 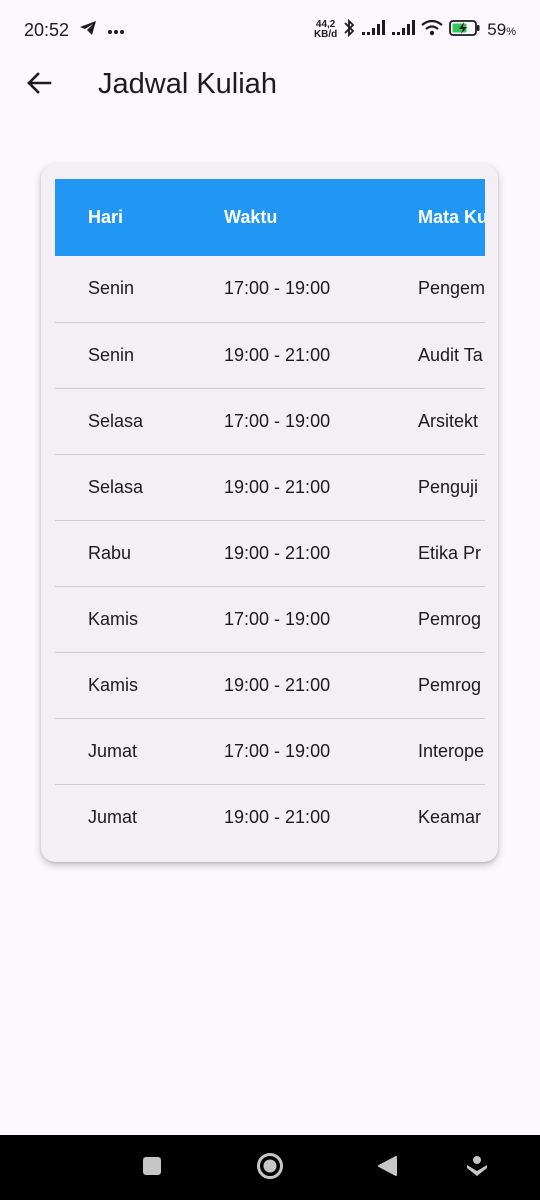 I want to click on assistant-button, so click(x=477, y=1168).